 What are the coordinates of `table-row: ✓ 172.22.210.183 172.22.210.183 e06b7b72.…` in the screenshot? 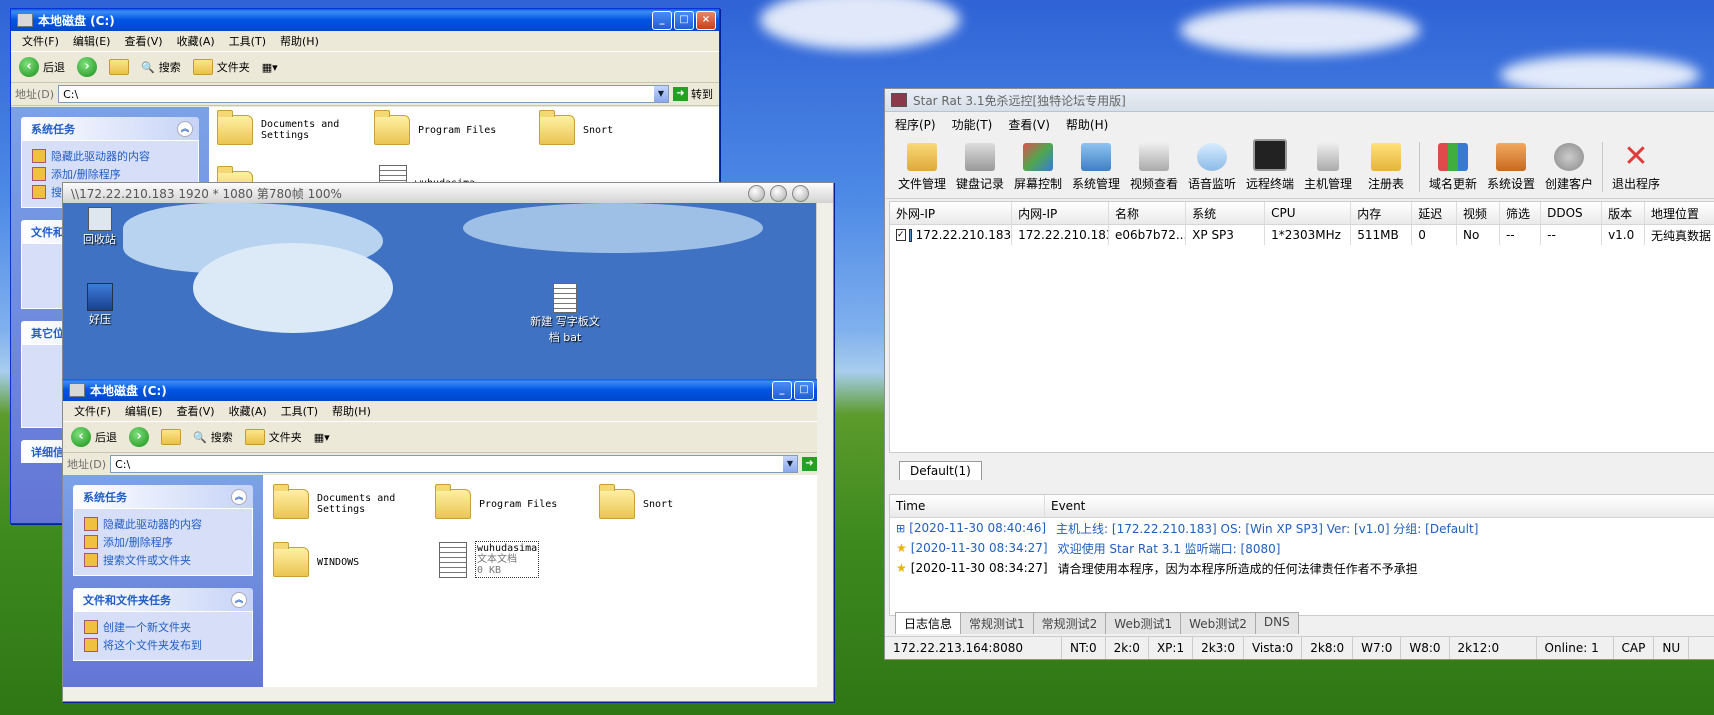 It's located at (1302, 235).